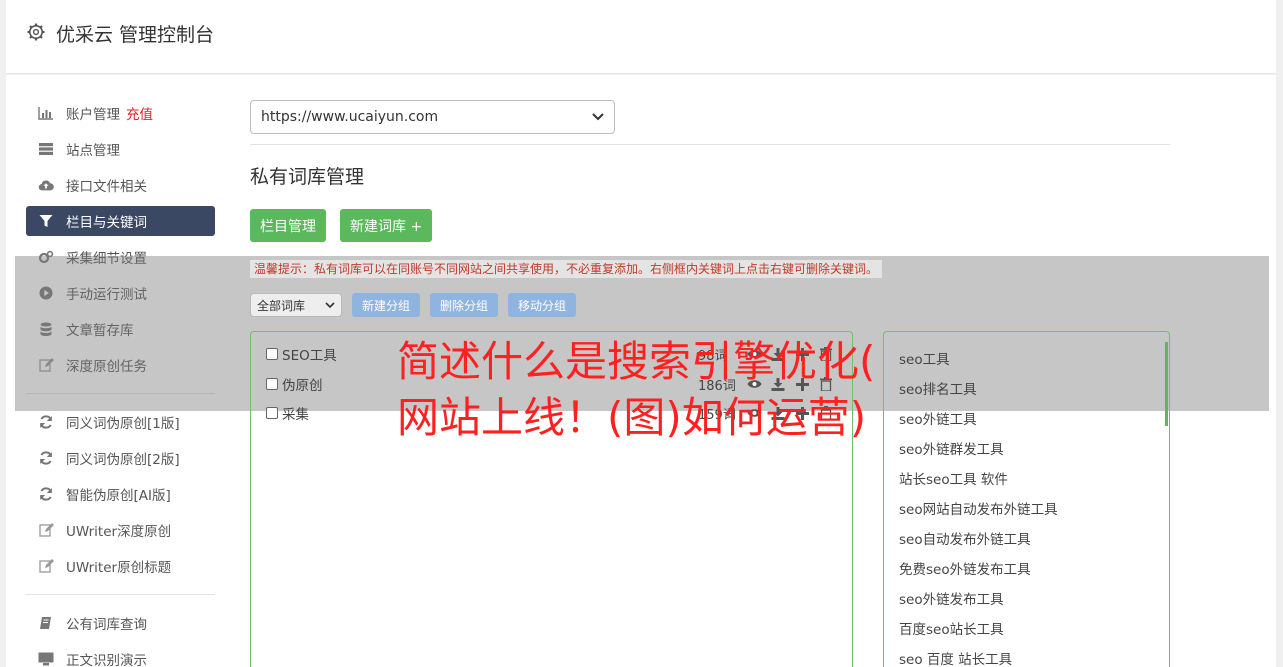 The height and width of the screenshot is (667, 1283). Describe the element at coordinates (636, 390) in the screenshot. I see `overlay-headline: 简述什么是搜索引擎优化( 网站上线！(图)如何运营)` at that location.